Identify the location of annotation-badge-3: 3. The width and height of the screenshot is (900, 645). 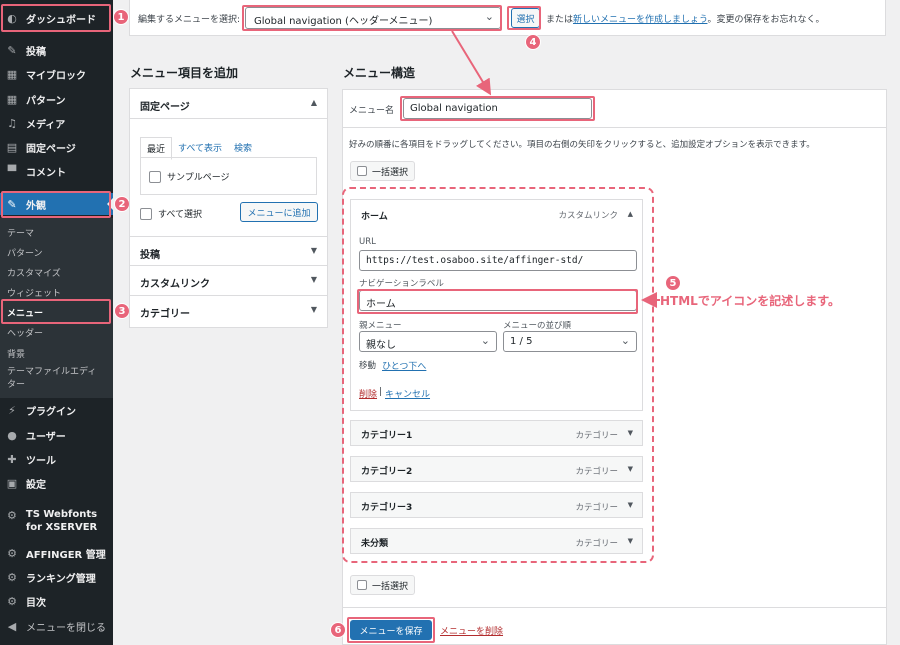
(122, 311).